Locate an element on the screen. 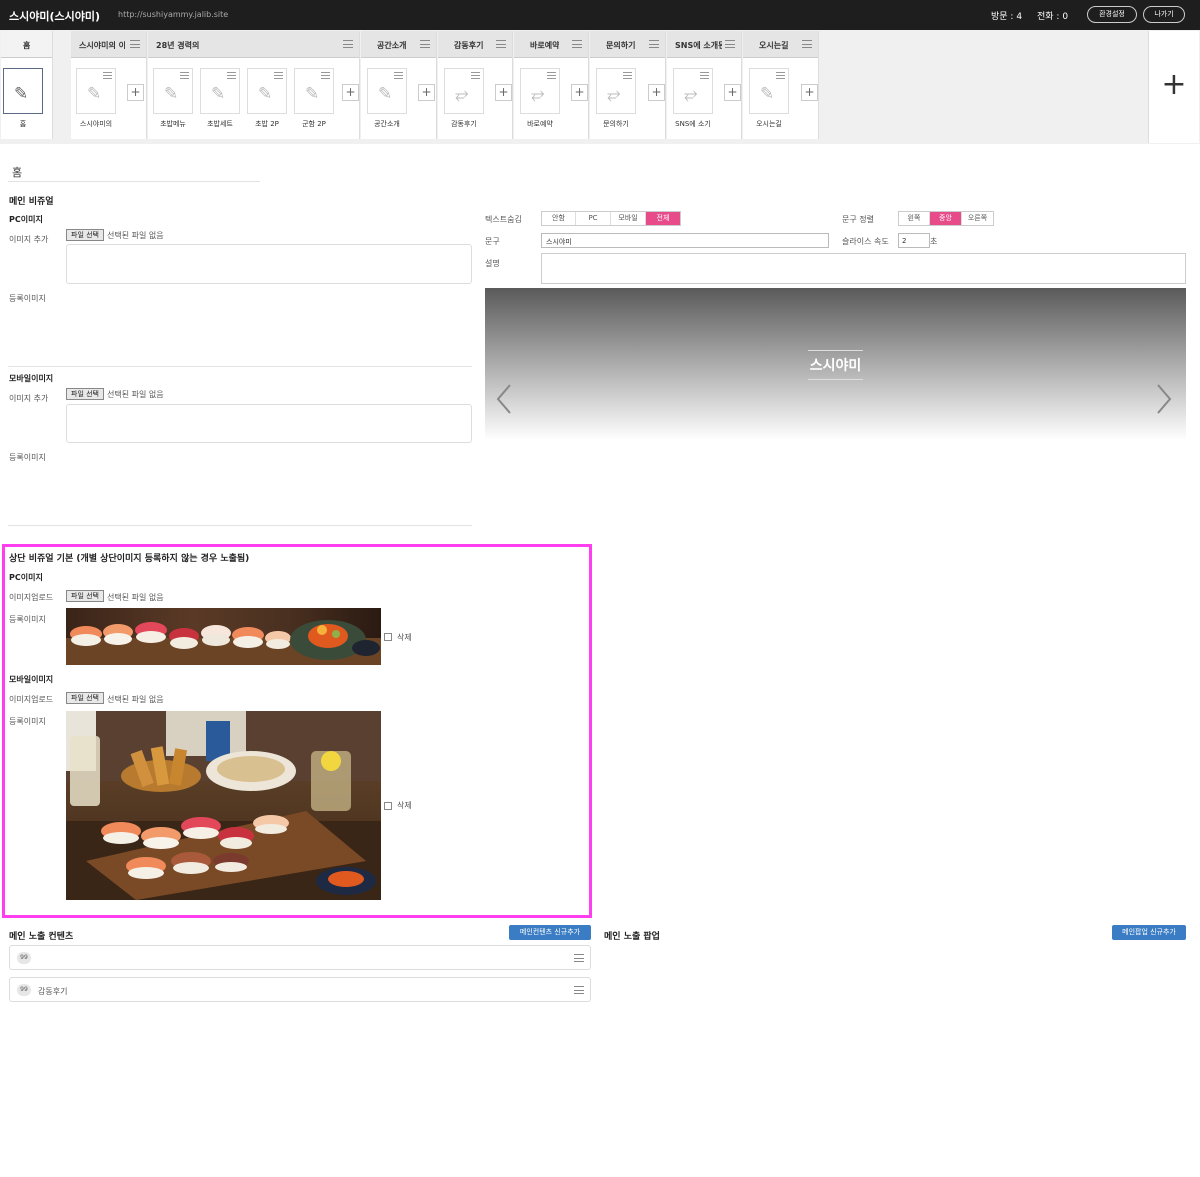 This screenshot has height=1177, width=1200. align-option-right: 오른쪽 is located at coordinates (977, 218).